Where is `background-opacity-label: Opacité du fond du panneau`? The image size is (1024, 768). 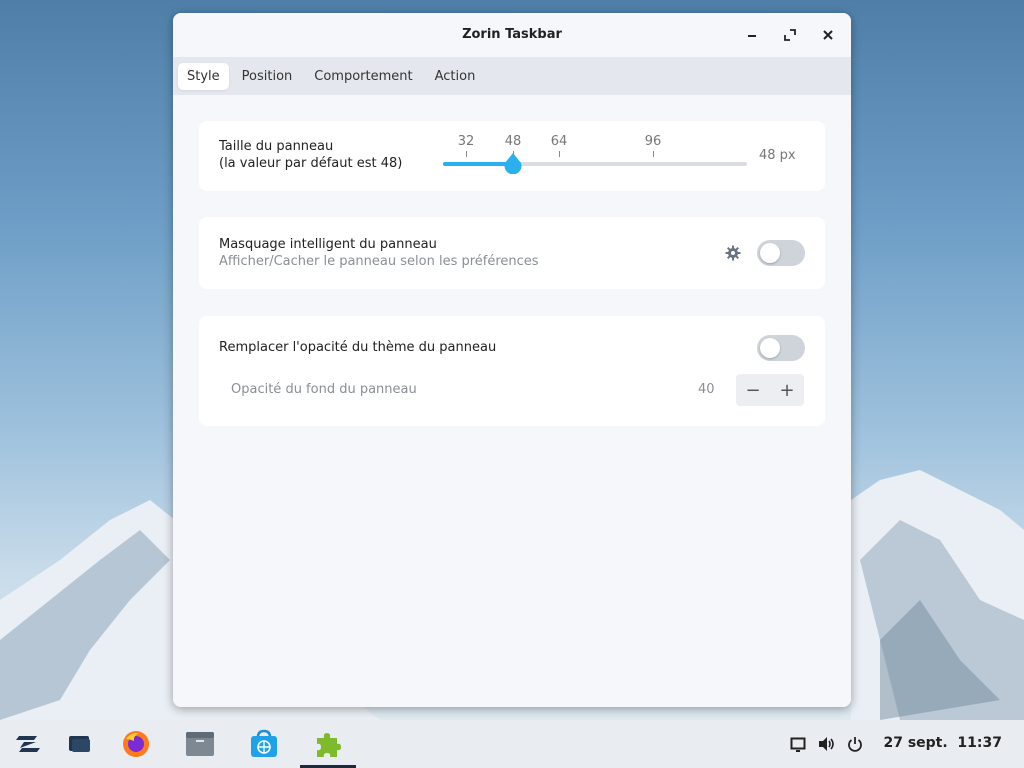 background-opacity-label: Opacité du fond du panneau is located at coordinates (324, 389).